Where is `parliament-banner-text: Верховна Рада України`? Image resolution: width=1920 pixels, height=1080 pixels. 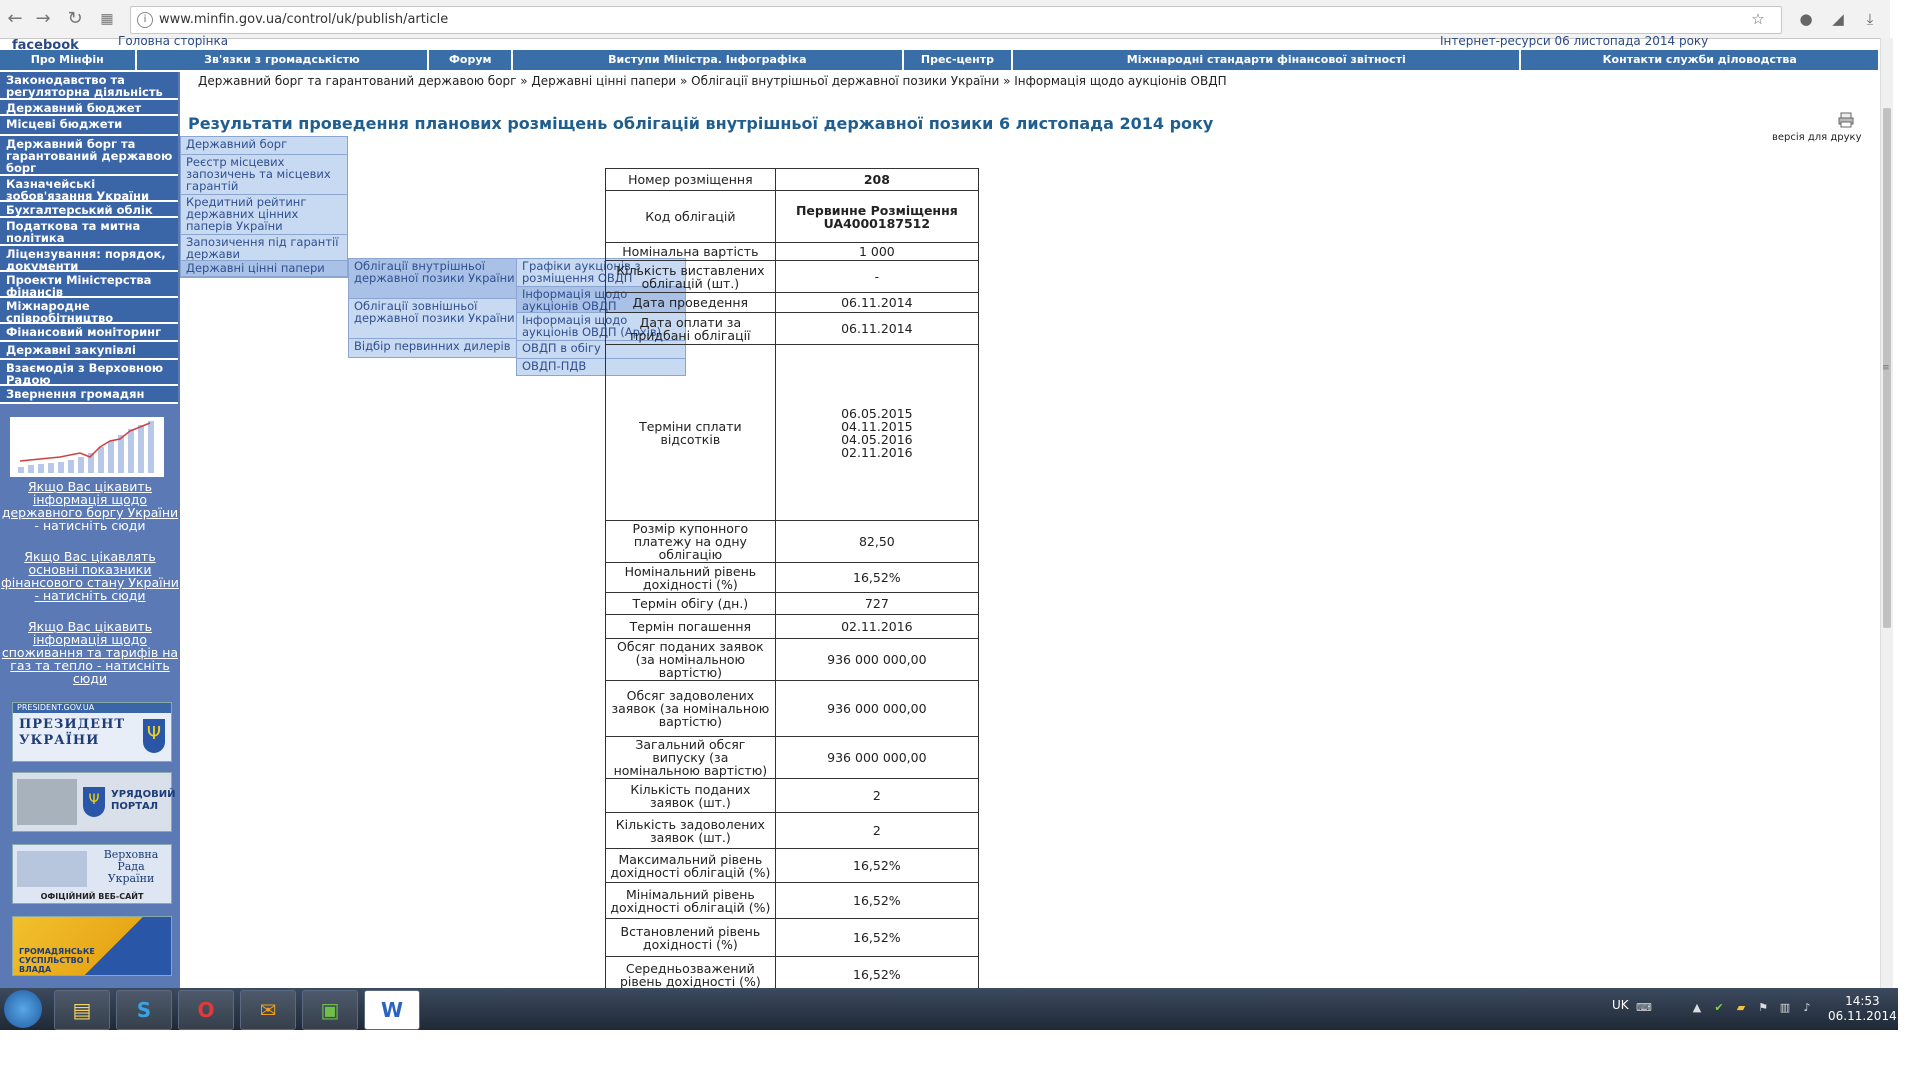
parliament-banner-text: Верховна Рада України is located at coordinates (131, 866).